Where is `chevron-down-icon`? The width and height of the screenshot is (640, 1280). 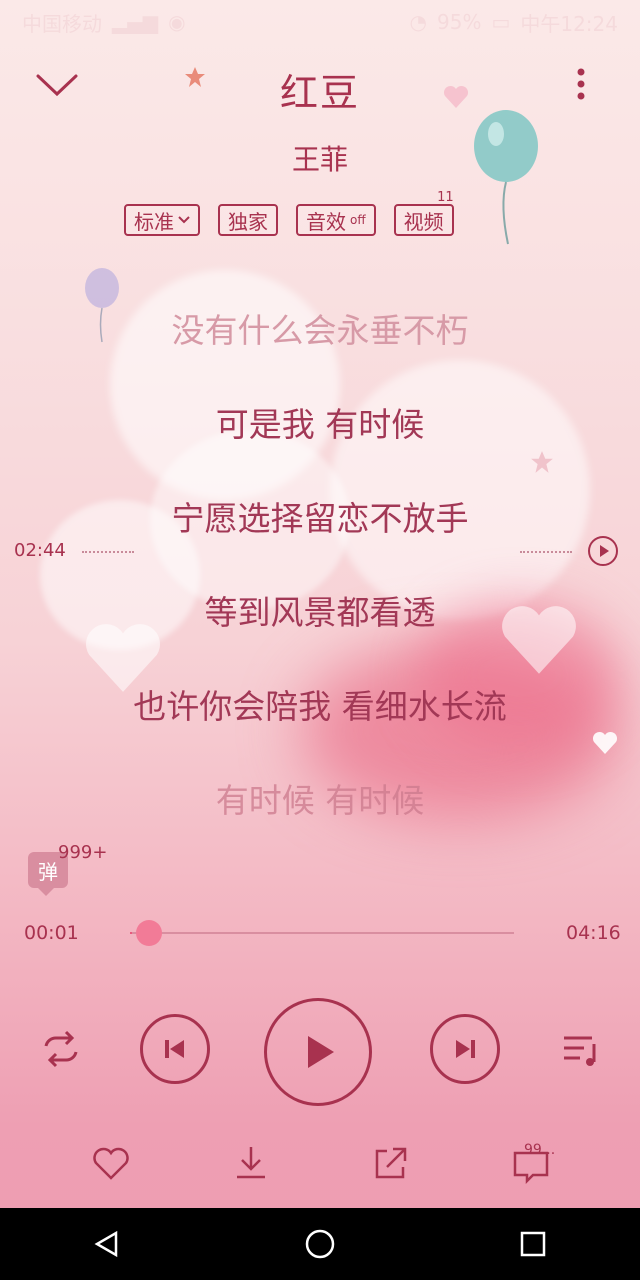
chevron-down-icon is located at coordinates (184, 220).